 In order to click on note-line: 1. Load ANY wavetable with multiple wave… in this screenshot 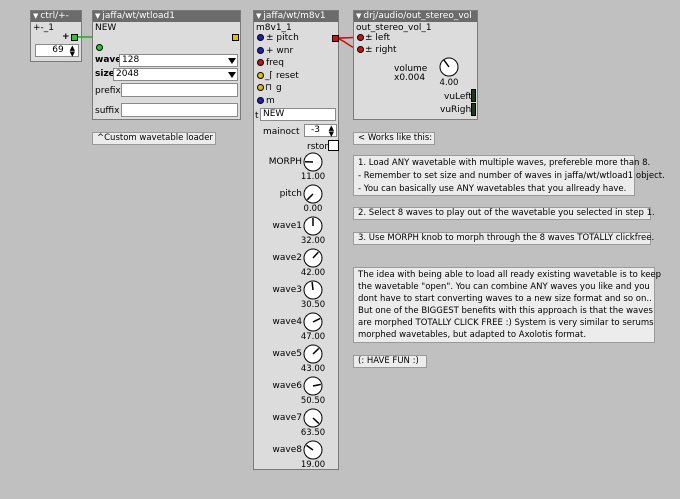, I will do `click(504, 163)`.